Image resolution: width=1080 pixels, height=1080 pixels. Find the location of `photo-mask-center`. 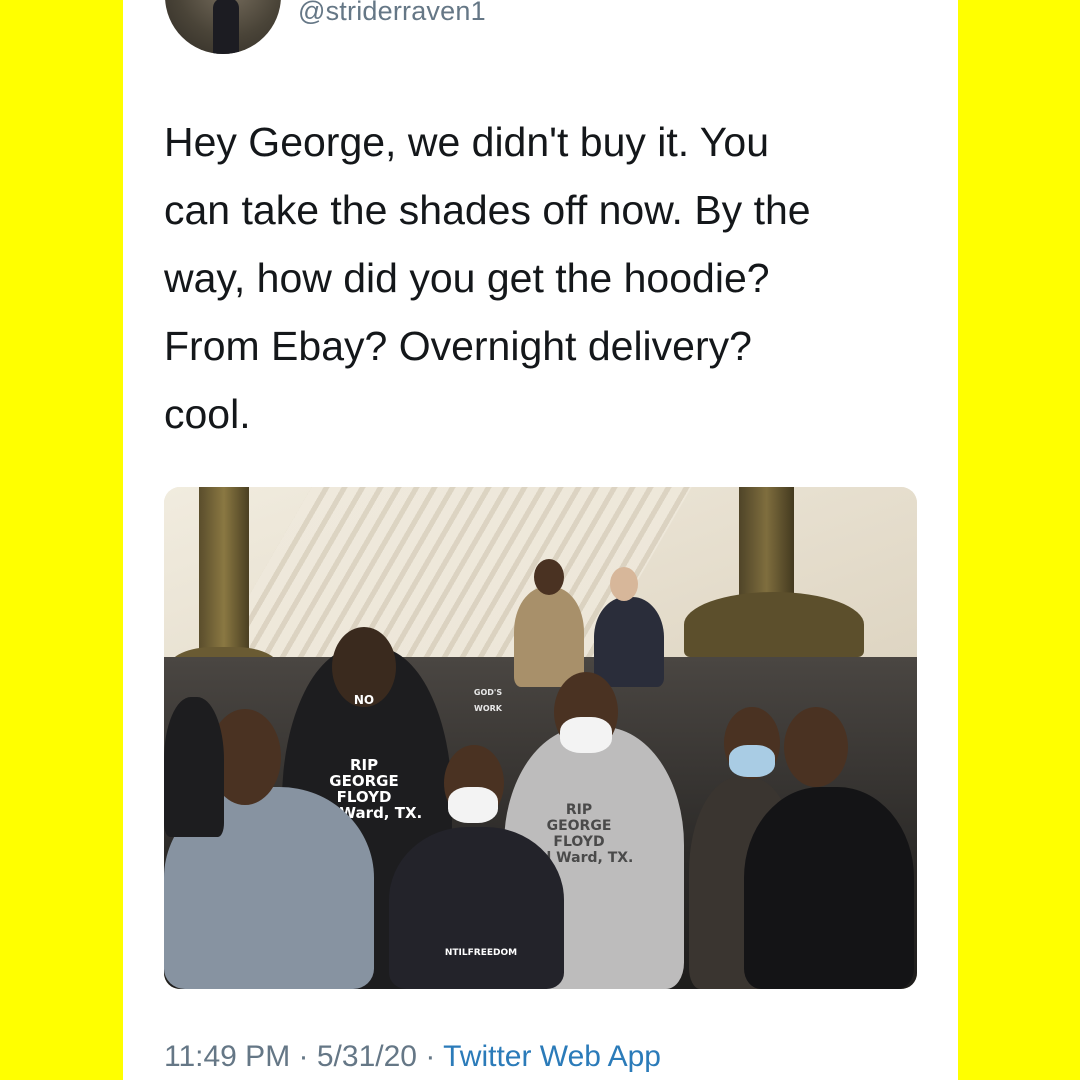

photo-mask-center is located at coordinates (586, 735).